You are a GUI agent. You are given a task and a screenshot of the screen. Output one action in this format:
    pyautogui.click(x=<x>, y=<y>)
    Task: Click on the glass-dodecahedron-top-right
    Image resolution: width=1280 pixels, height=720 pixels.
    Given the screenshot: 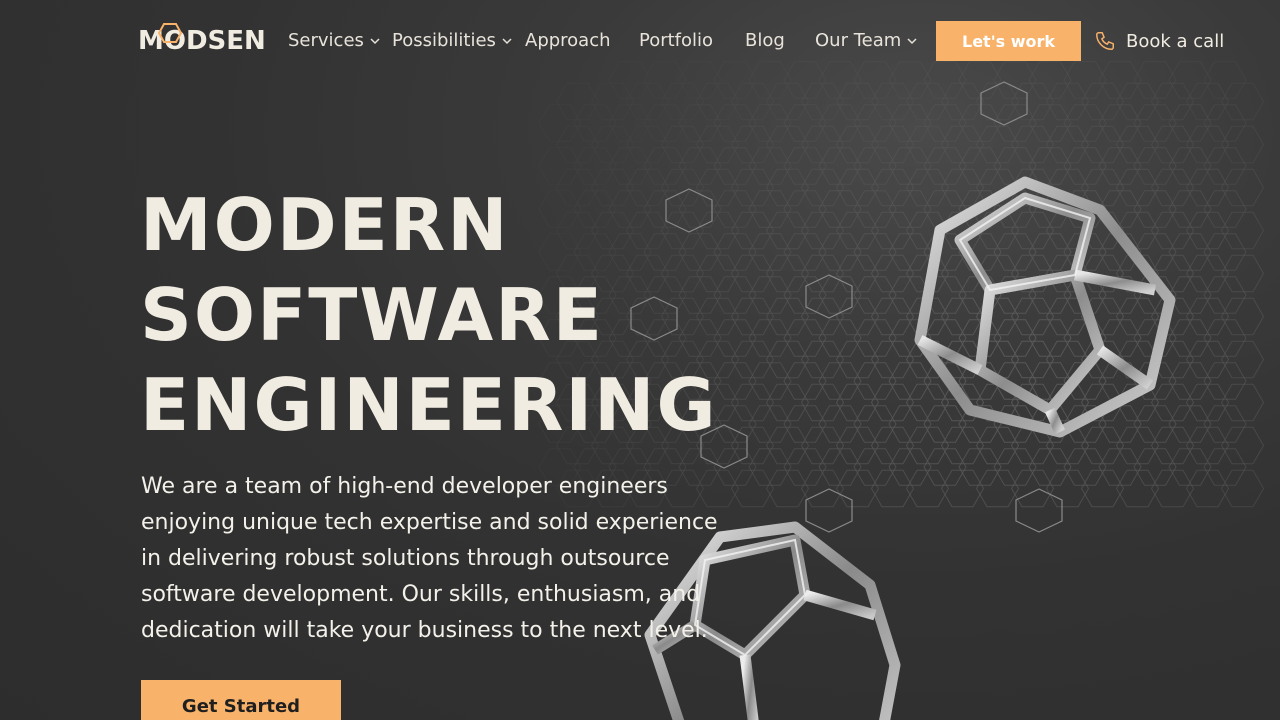 What is the action you would take?
    pyautogui.click(x=1045, y=307)
    